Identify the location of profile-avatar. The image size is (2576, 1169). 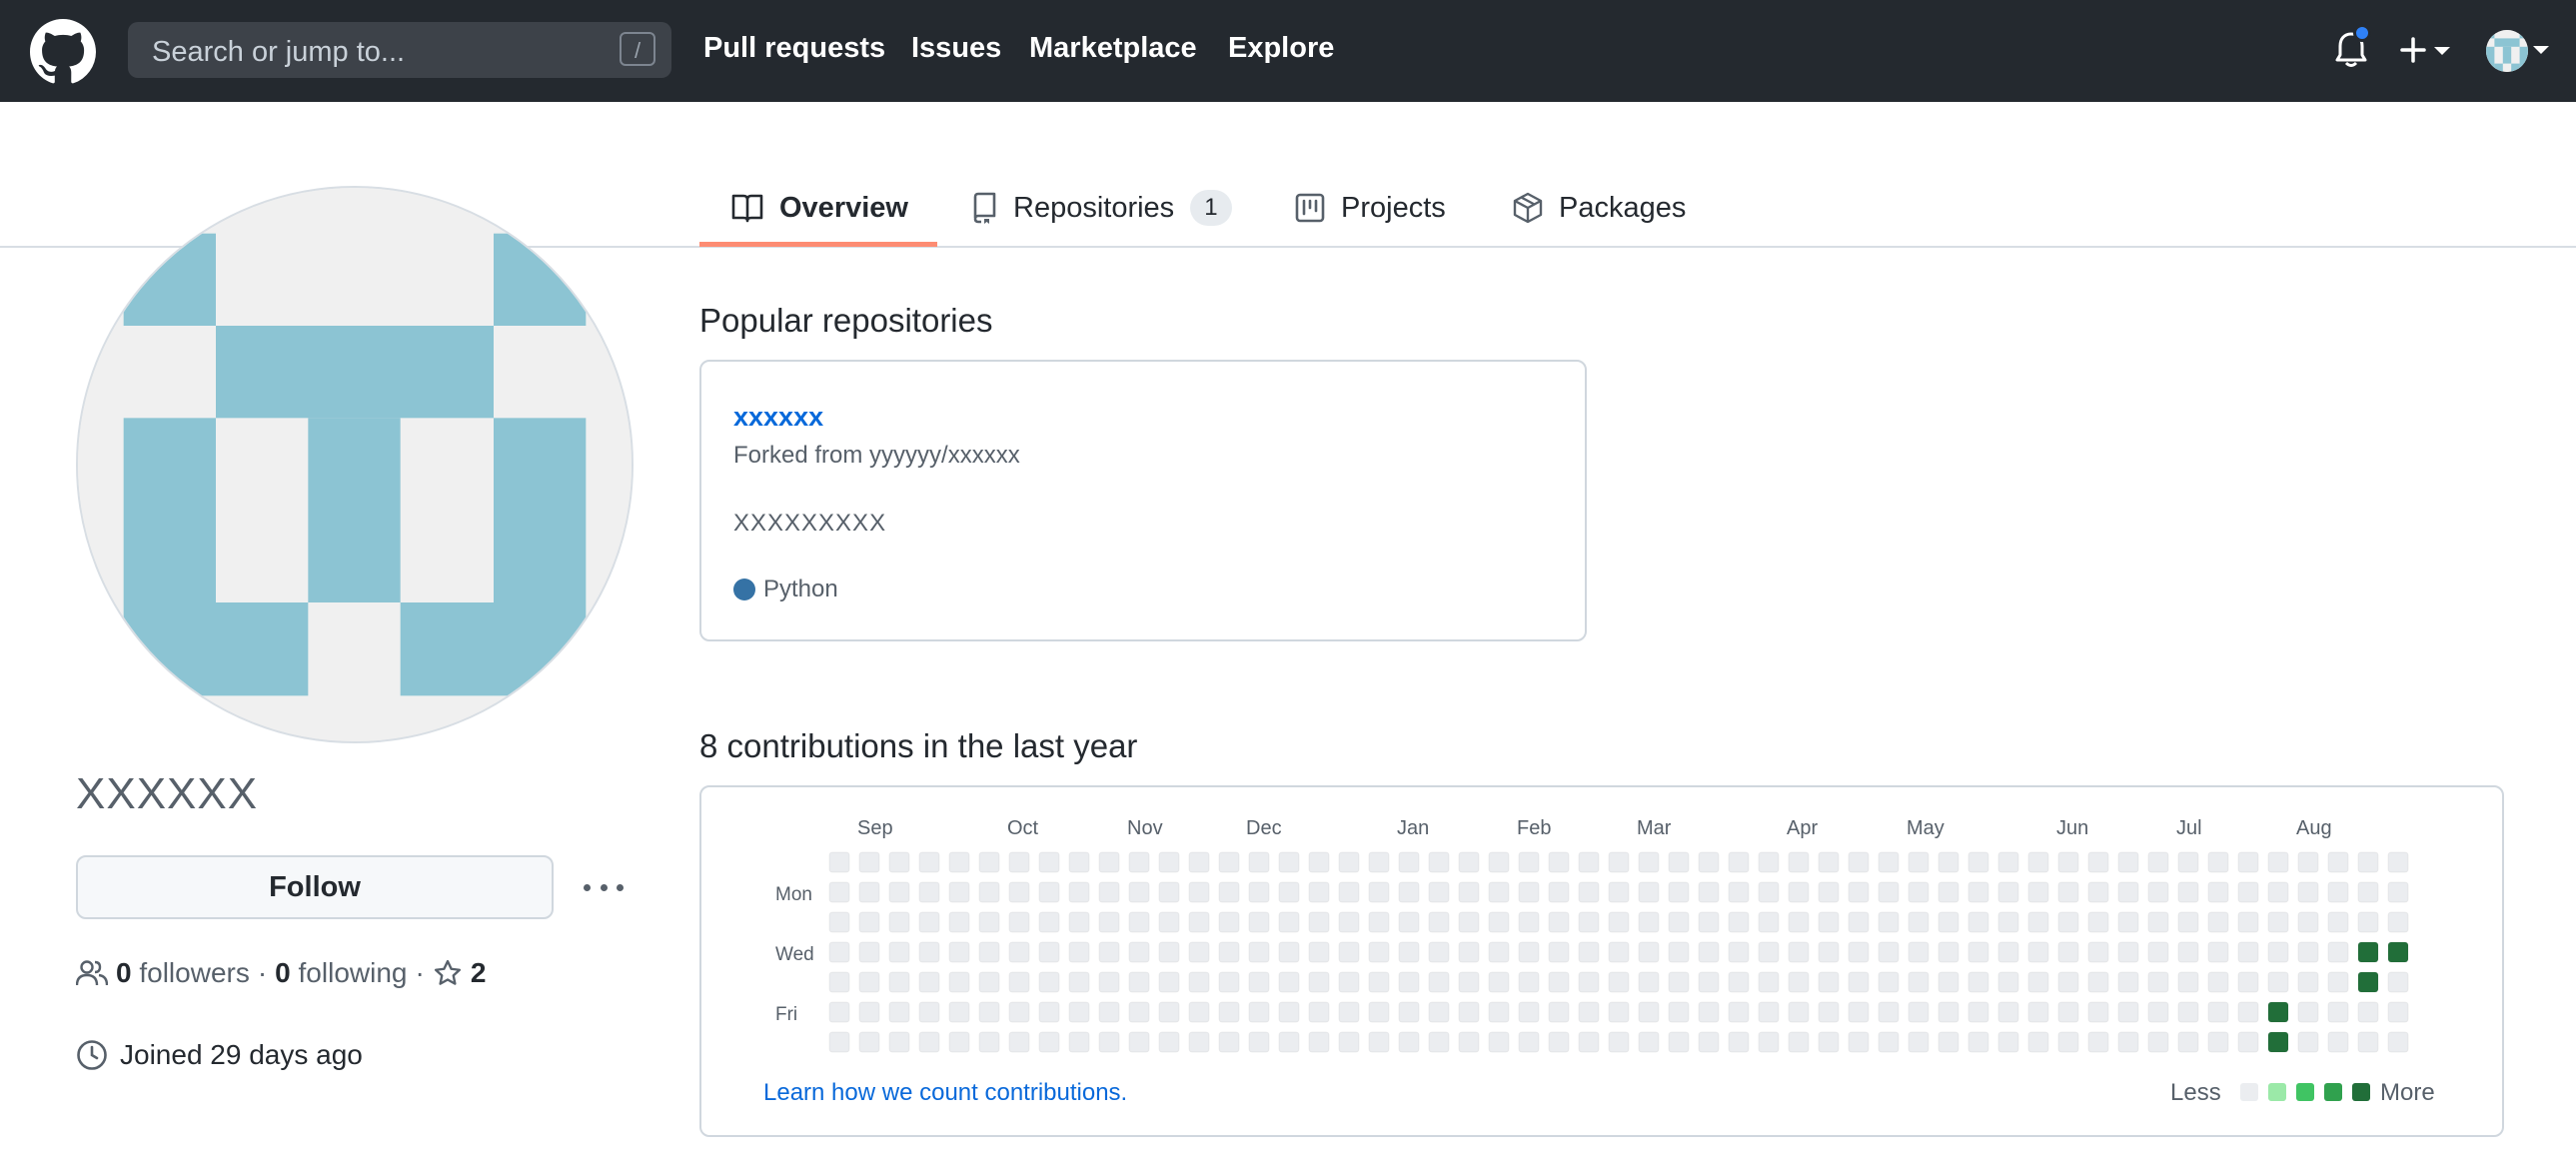
(355, 465).